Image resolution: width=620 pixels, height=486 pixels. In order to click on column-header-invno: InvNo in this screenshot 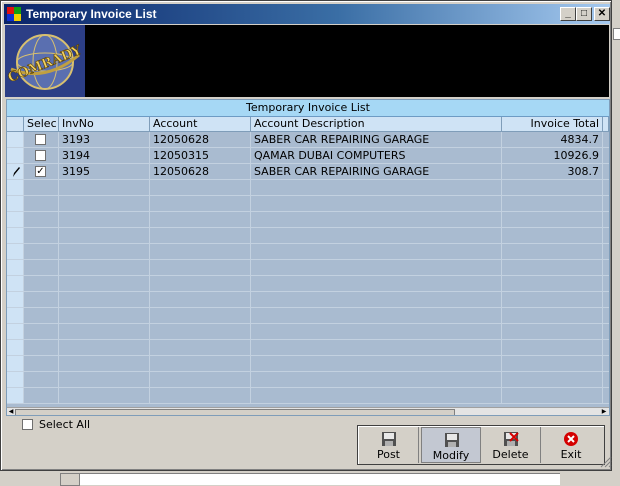, I will do `click(104, 124)`.